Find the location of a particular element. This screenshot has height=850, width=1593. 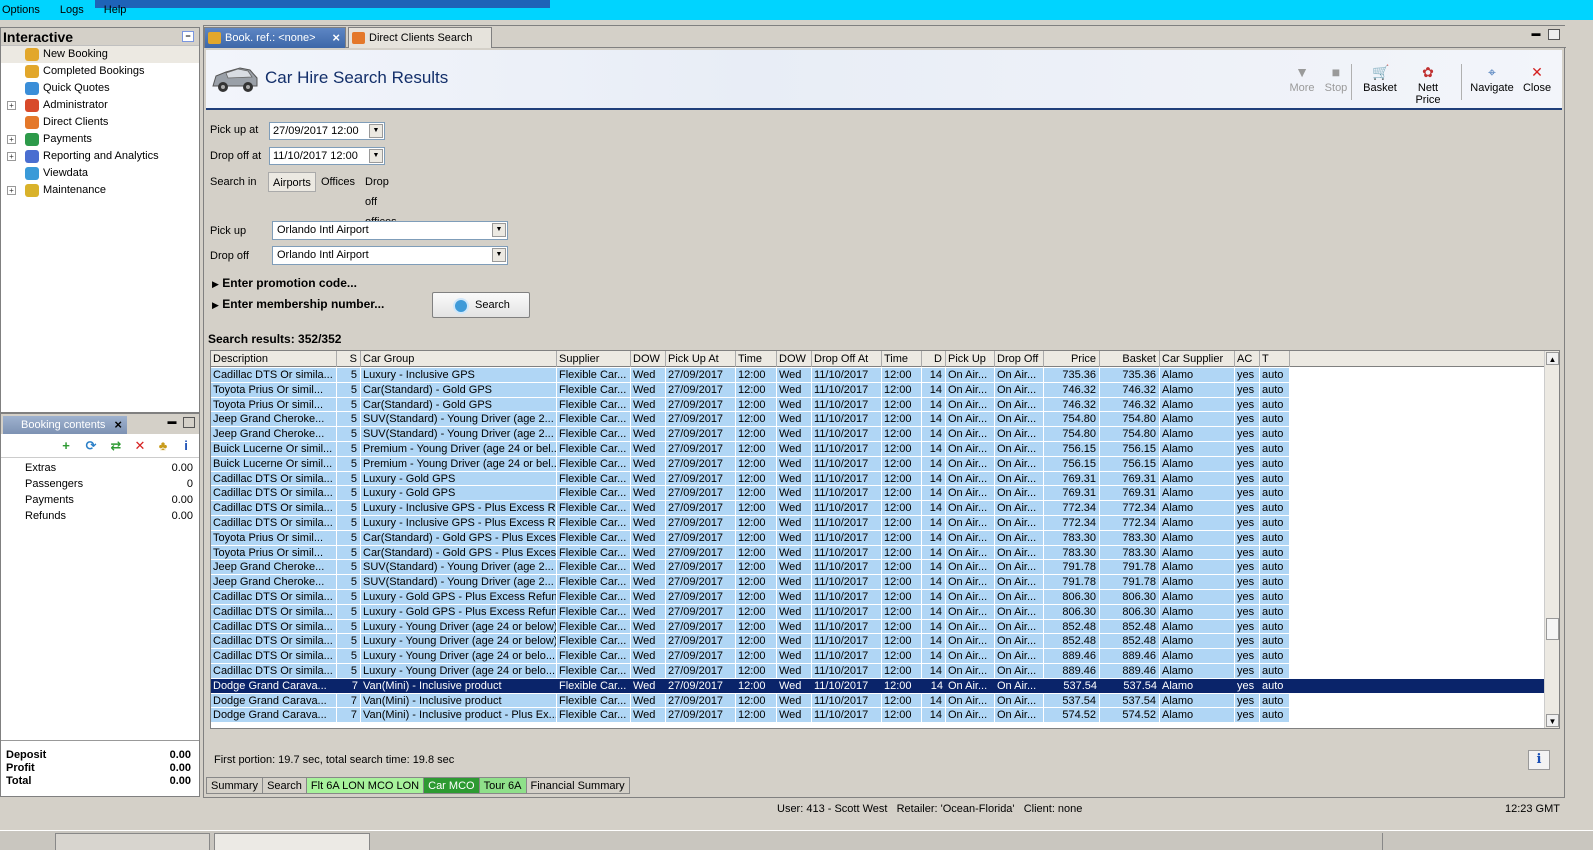

bottom-tab-summary: Summary is located at coordinates (234, 785).